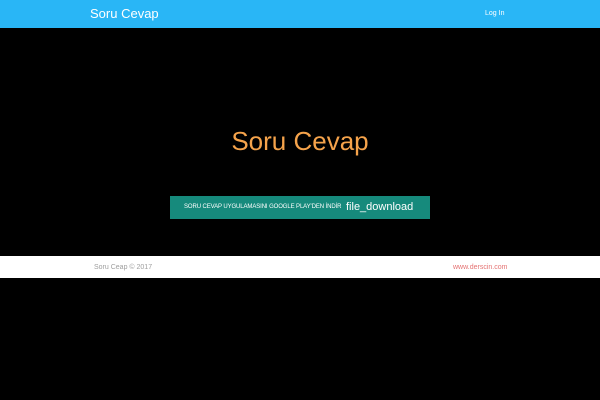 The height and width of the screenshot is (400, 600). Describe the element at coordinates (380, 207) in the screenshot. I see `file-download-icon: file_download` at that location.